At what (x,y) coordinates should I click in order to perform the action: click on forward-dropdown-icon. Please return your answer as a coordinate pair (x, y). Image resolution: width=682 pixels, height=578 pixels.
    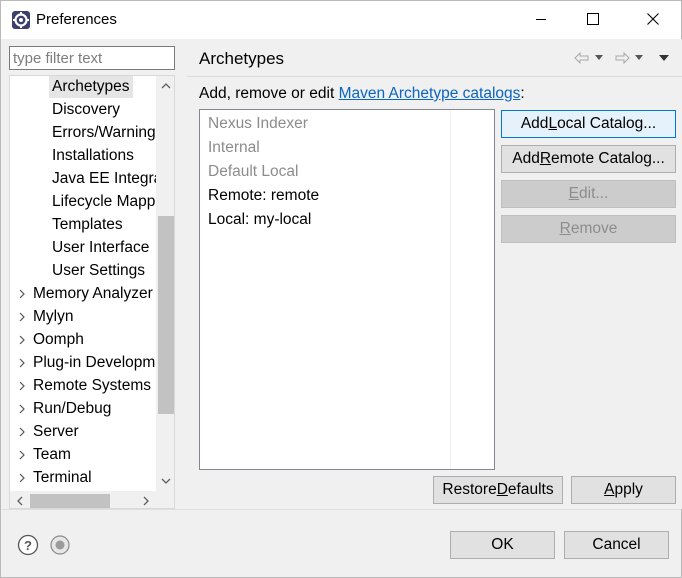
    Looking at the image, I should click on (639, 58).